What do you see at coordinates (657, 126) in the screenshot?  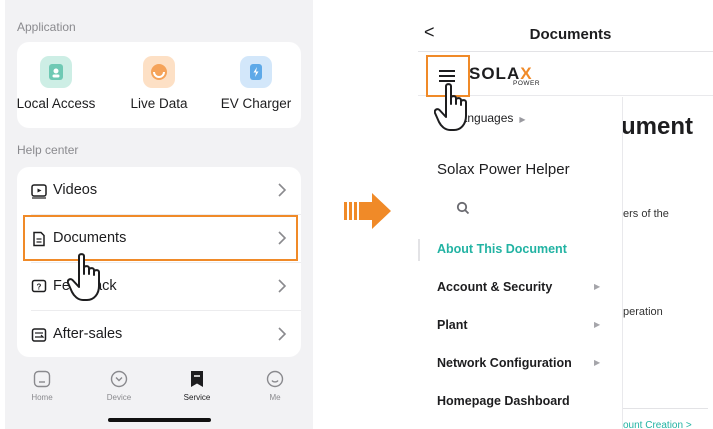 I see `document-heading: ument` at bounding box center [657, 126].